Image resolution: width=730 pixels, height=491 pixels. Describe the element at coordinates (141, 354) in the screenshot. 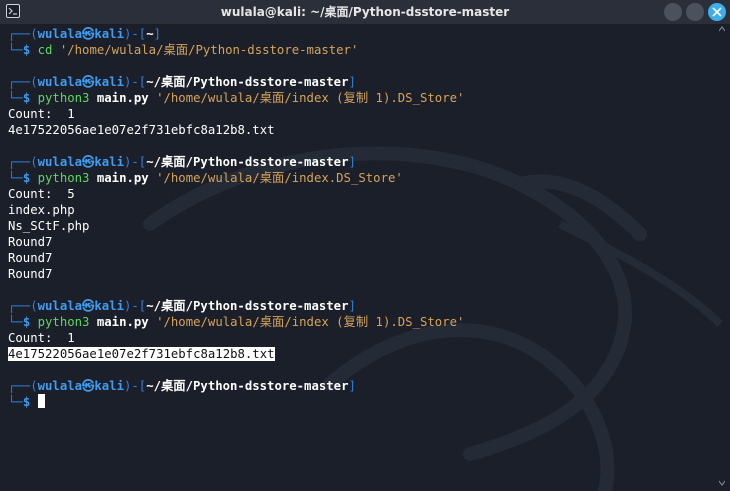

I see `selected-text: 4e17522056ae1e07e2f731ebfc8a12b8.txt` at that location.